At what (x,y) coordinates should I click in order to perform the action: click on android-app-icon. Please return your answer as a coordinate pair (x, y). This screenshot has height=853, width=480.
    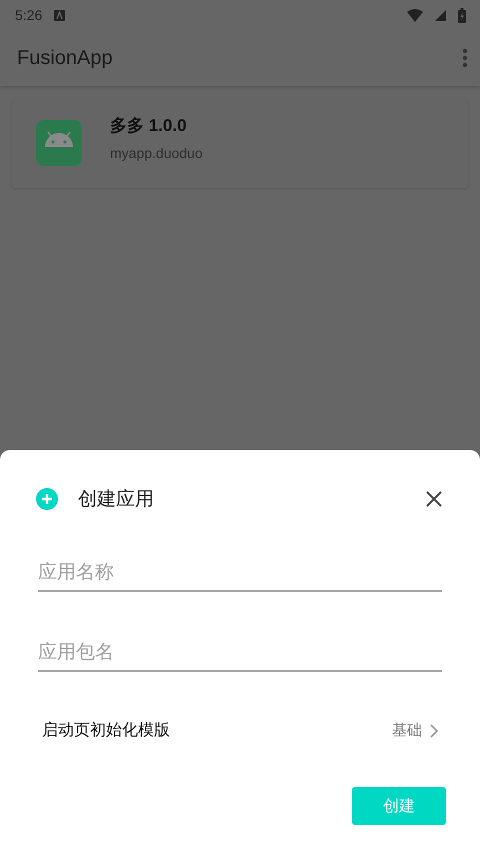
    Looking at the image, I should click on (59, 143).